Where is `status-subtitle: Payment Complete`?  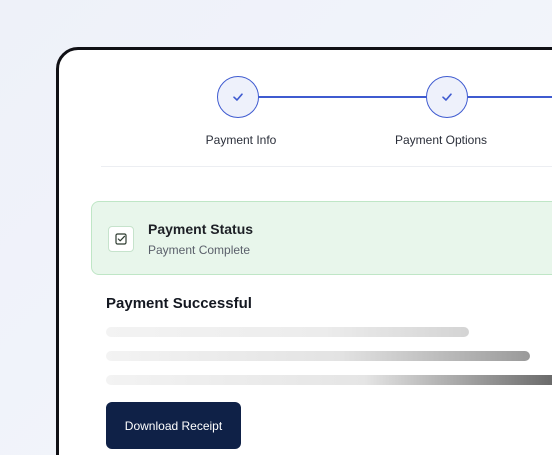
status-subtitle: Payment Complete is located at coordinates (199, 250).